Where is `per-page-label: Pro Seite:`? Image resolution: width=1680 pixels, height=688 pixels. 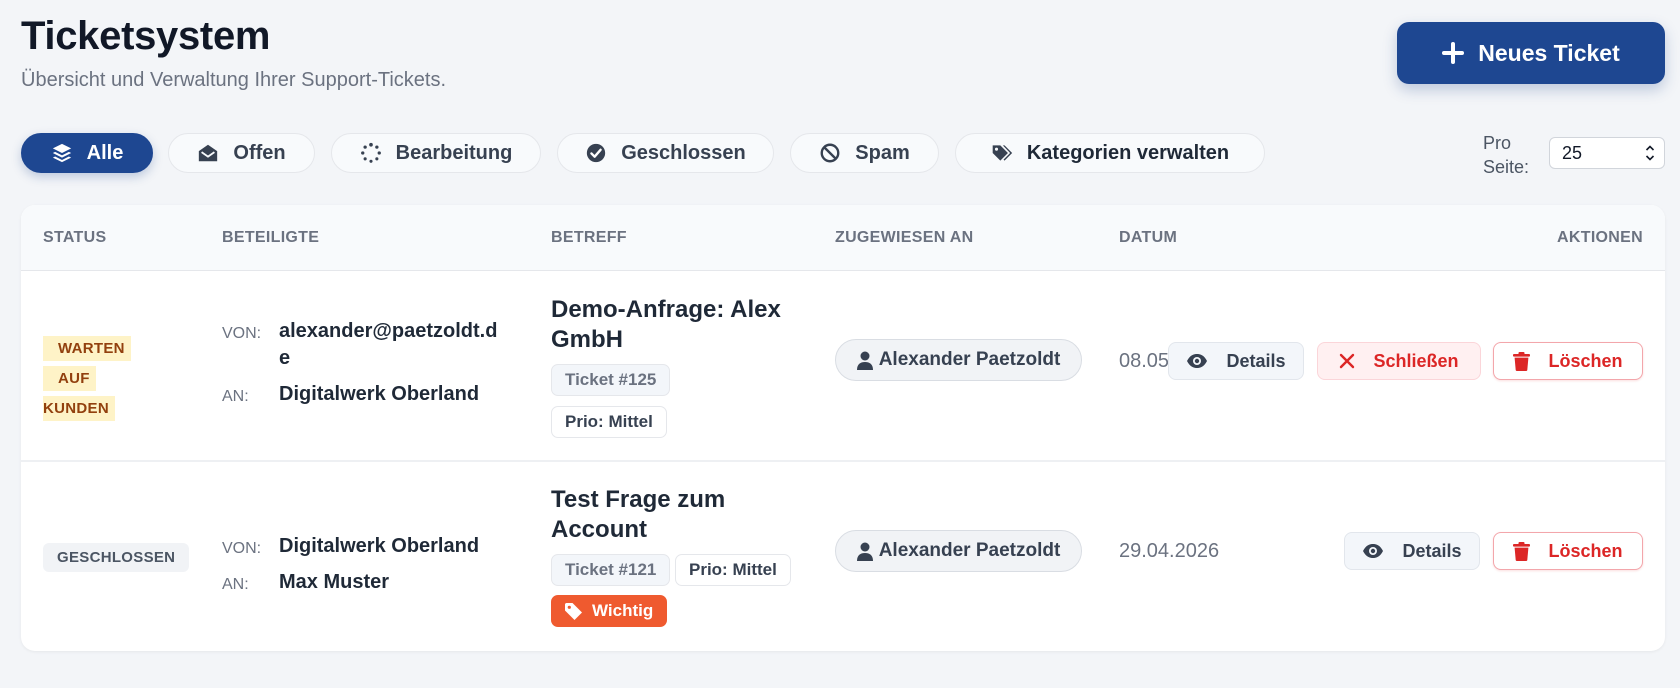
per-page-label: Pro Seite: is located at coordinates (1506, 155).